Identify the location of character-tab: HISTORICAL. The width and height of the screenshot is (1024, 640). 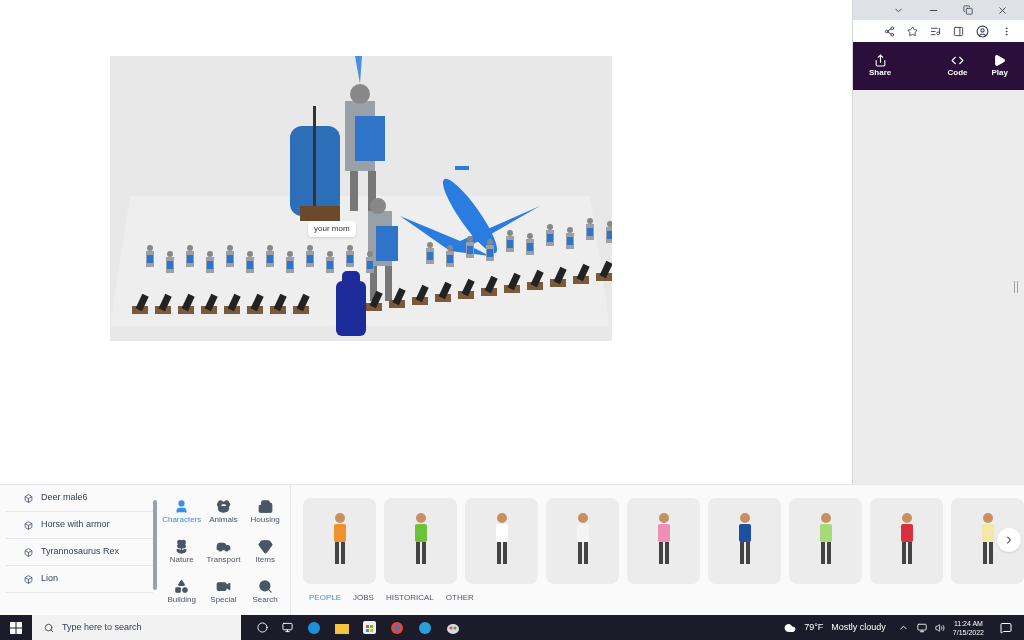
(409, 598).